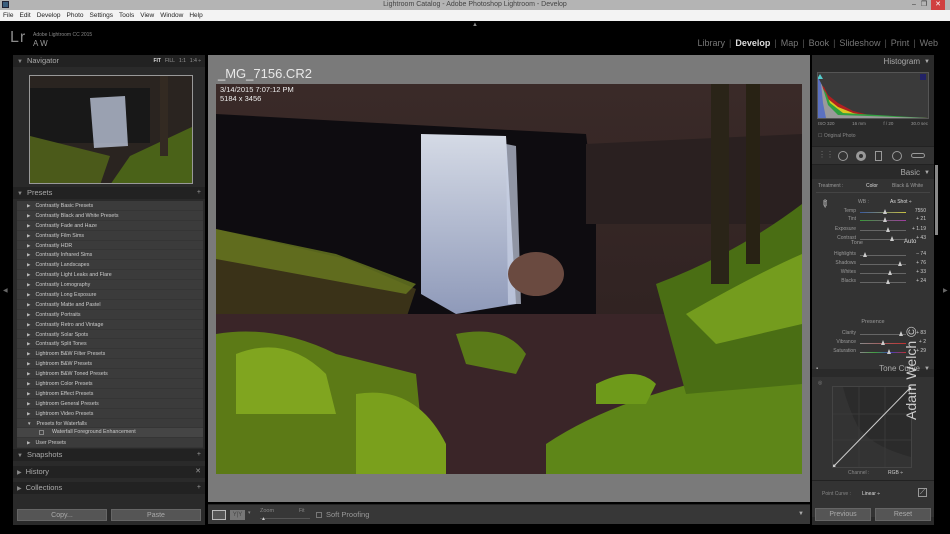  Describe the element at coordinates (110, 285) in the screenshot. I see `preset-folder: ▶ Contrastly Lomography` at that location.